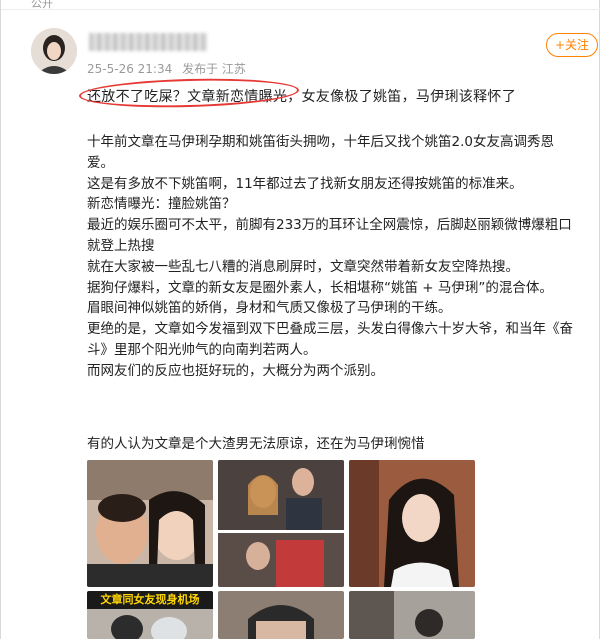 The image size is (600, 639). I want to click on avatar, so click(54, 51).